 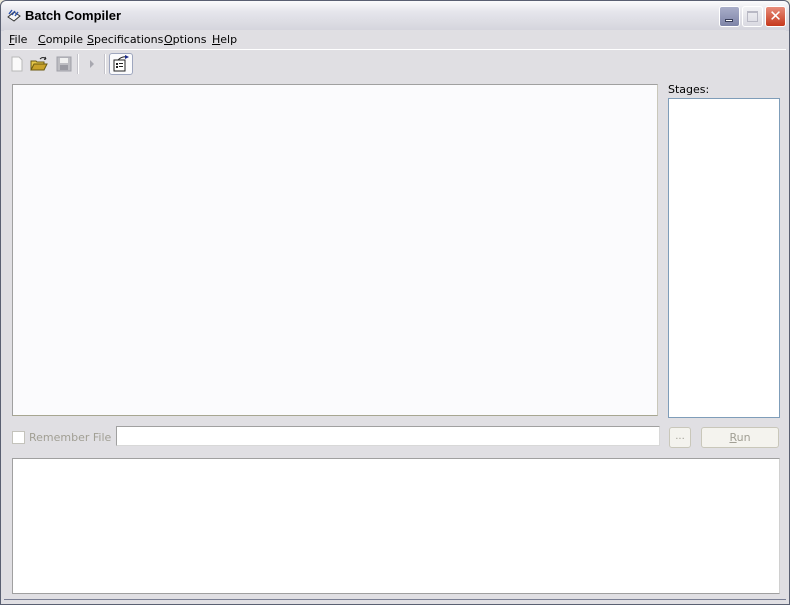 What do you see at coordinates (689, 89) in the screenshot?
I see `stages-label: Stages:` at bounding box center [689, 89].